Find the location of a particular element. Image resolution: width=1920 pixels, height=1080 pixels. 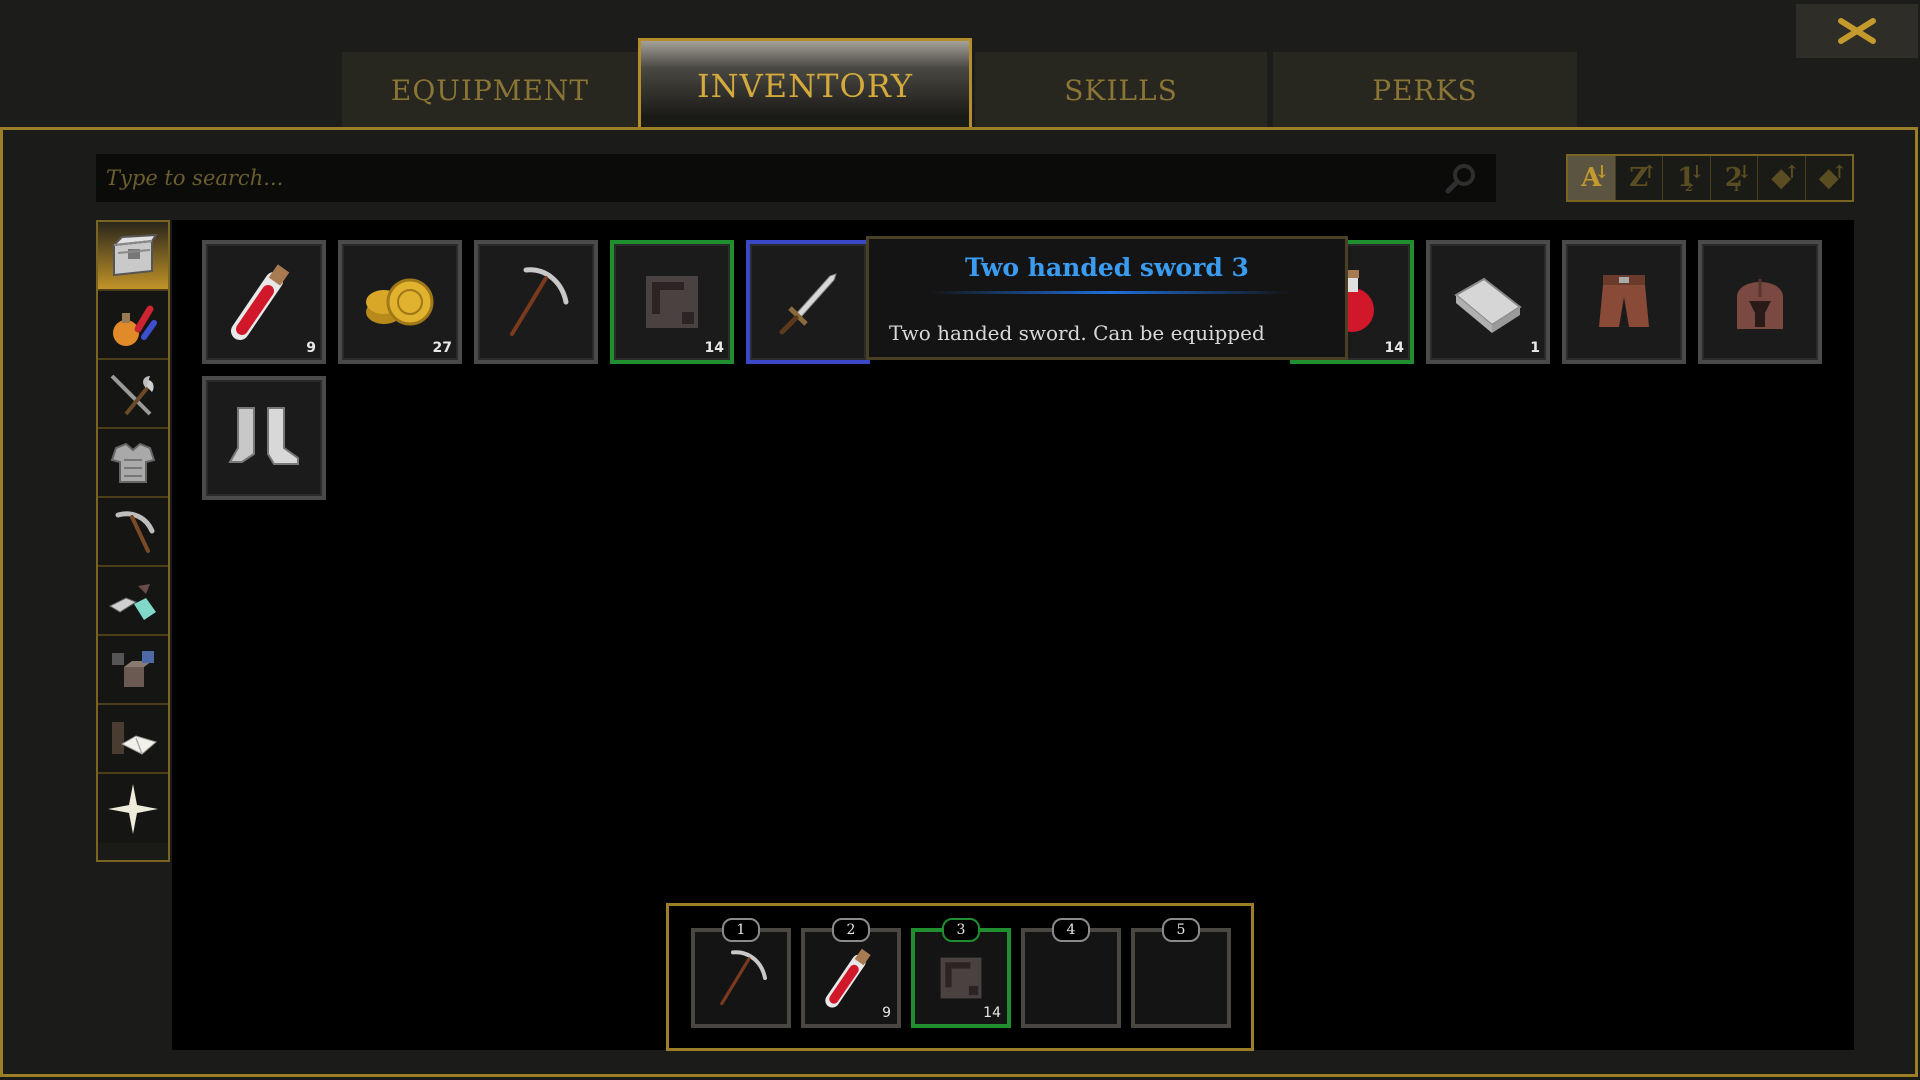

inventory-slot: 27 is located at coordinates (400, 302).